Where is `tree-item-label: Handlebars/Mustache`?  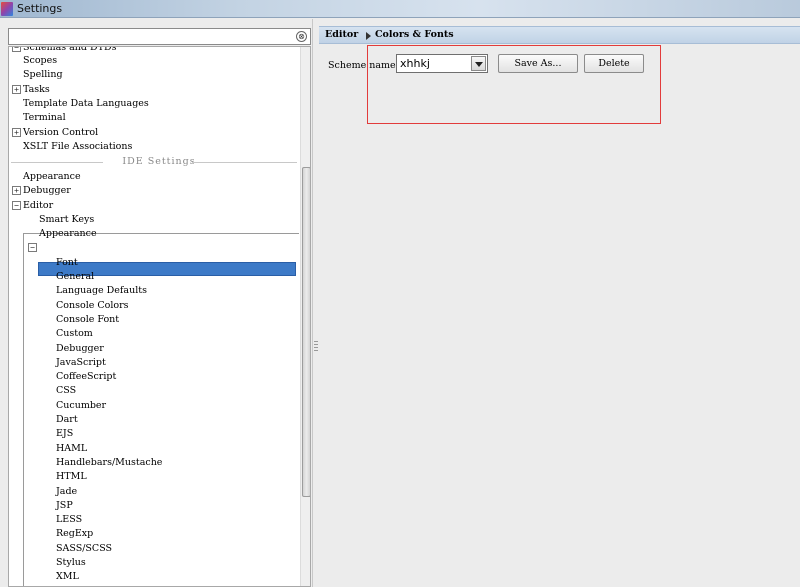 tree-item-label: Handlebars/Mustache is located at coordinates (109, 462).